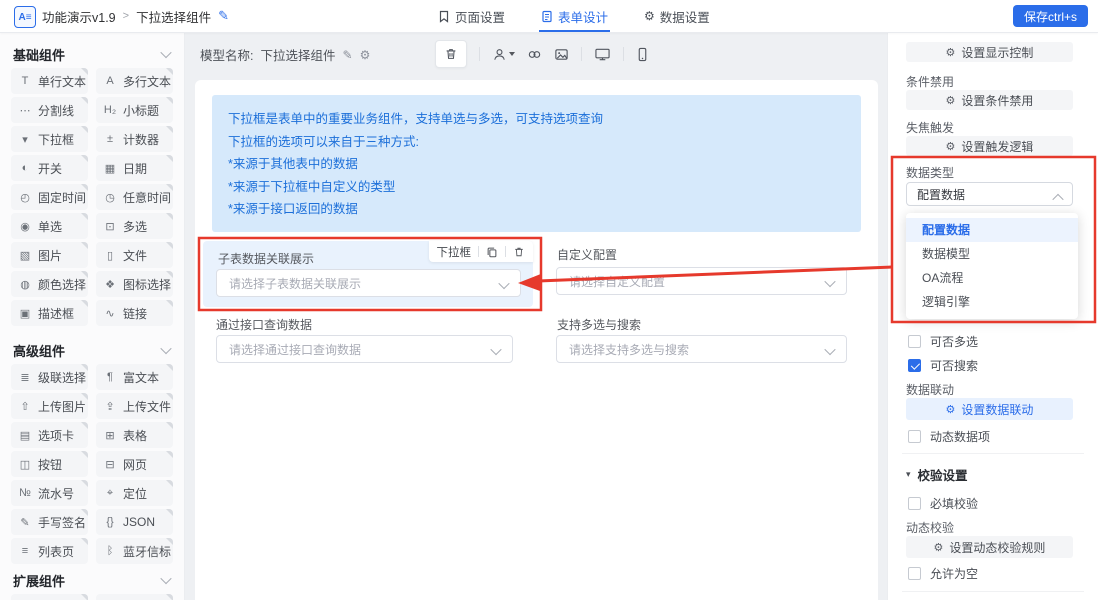 The width and height of the screenshot is (1098, 600). I want to click on component-file: ▯ 文件, so click(134, 255).